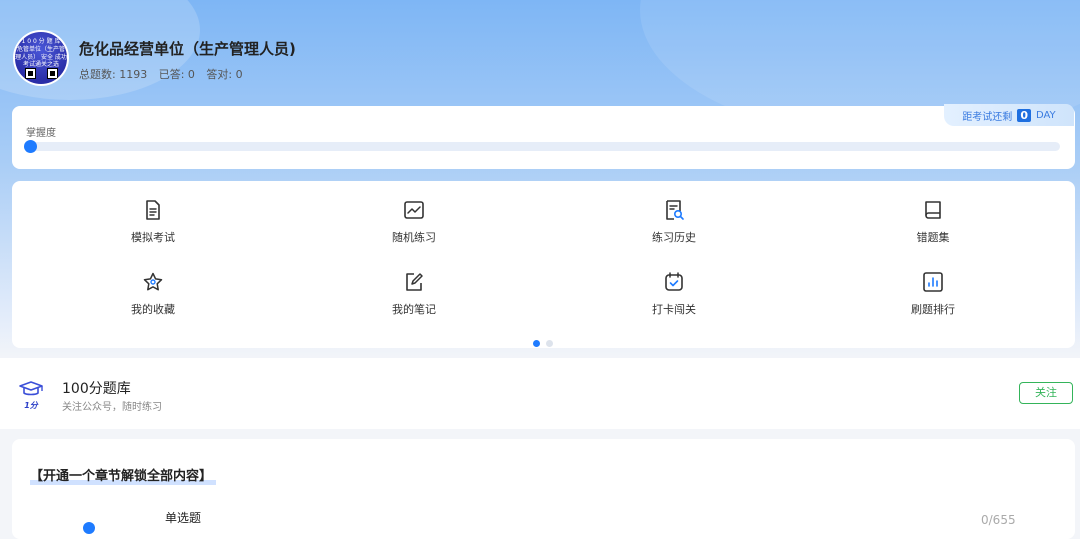 Image resolution: width=1080 pixels, height=539 pixels. I want to click on question-type-label: 单选题, so click(183, 517).